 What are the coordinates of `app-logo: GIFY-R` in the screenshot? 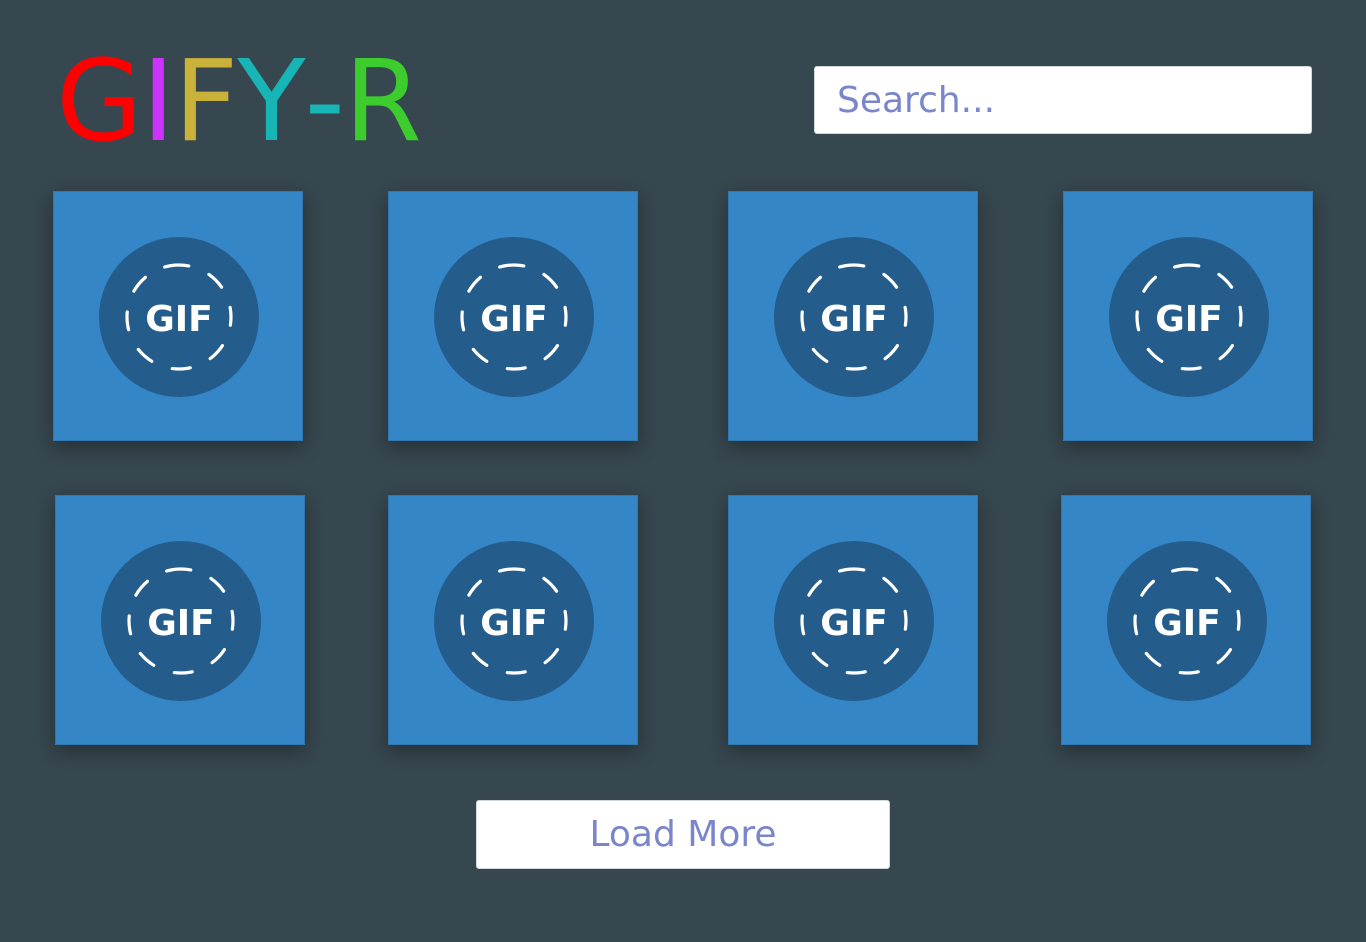 It's located at (239, 102).